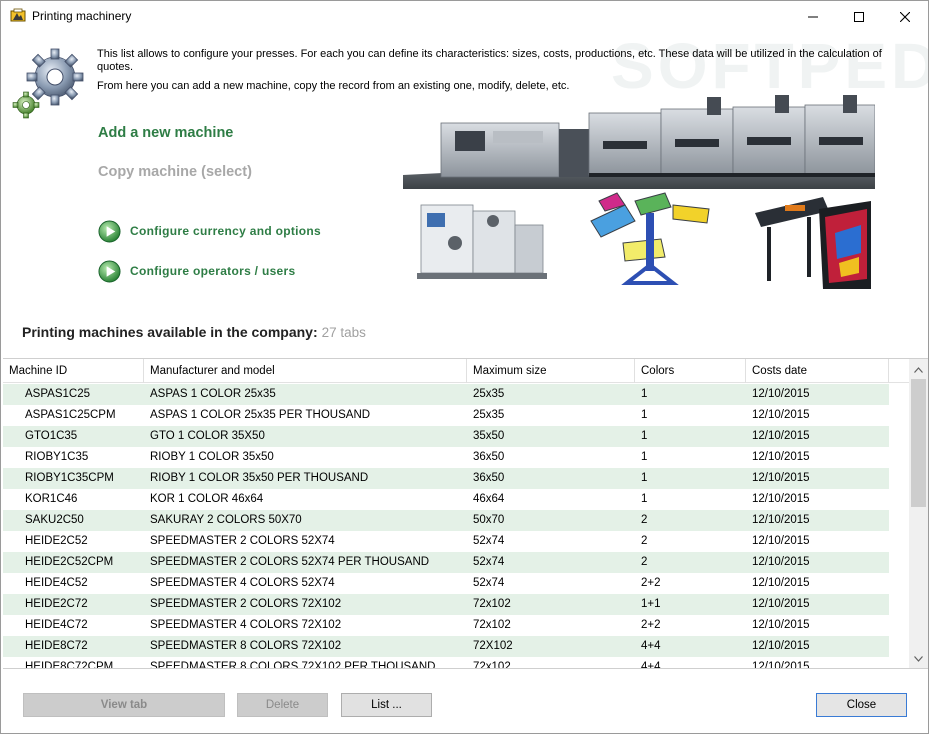 The image size is (929, 734). Describe the element at coordinates (861, 705) in the screenshot. I see `close-button: Close` at that location.